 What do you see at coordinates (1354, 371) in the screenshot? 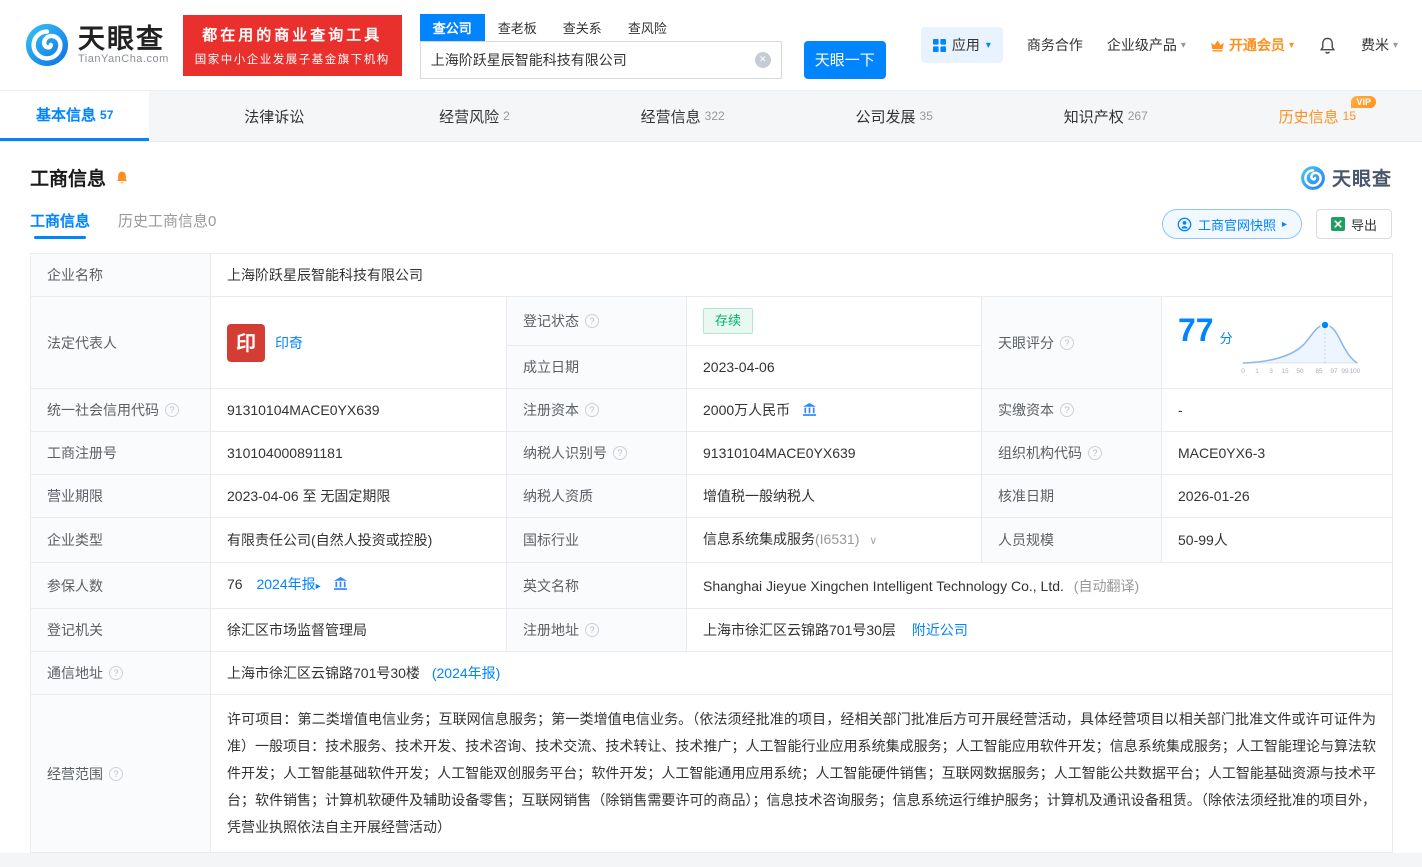
I see `svg-text: 100` at bounding box center [1354, 371].